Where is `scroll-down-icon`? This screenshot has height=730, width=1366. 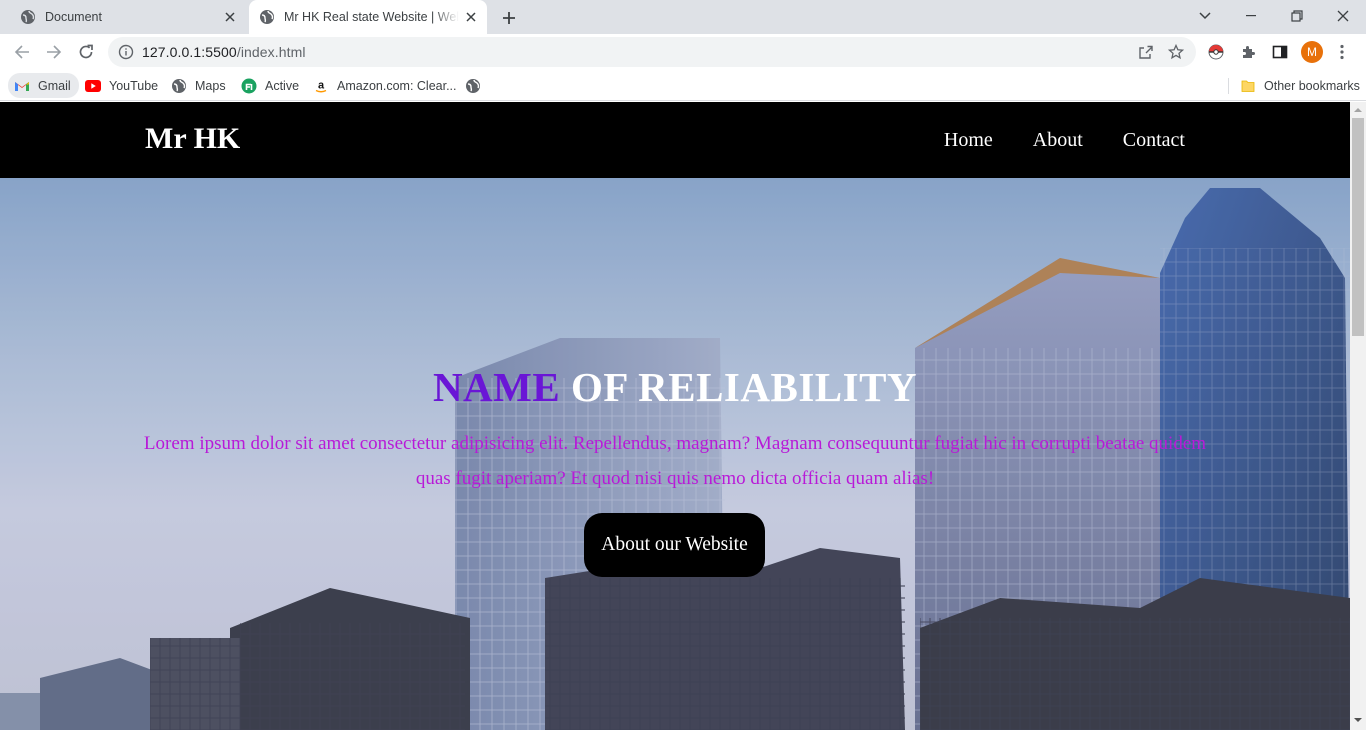
scroll-down-icon is located at coordinates (1358, 720).